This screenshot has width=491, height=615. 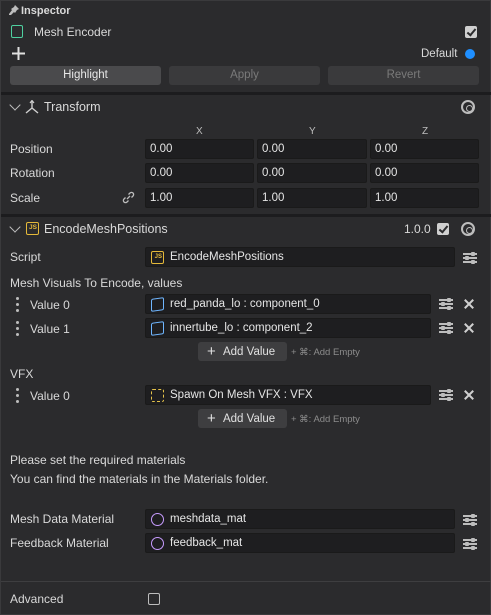 I want to click on transform-icon, so click(x=32, y=106).